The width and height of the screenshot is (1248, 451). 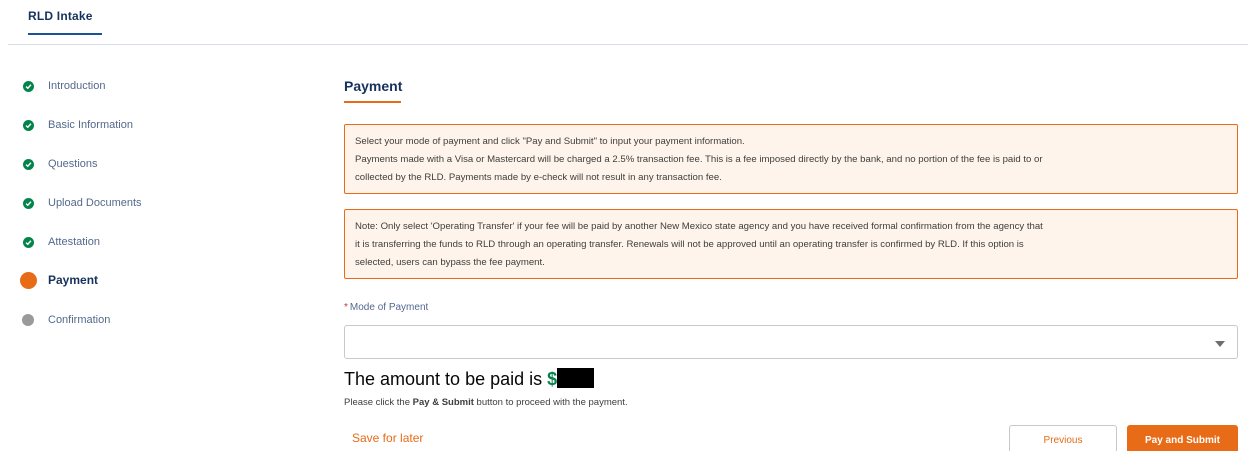 What do you see at coordinates (373, 86) in the screenshot?
I see `section-title: Payment` at bounding box center [373, 86].